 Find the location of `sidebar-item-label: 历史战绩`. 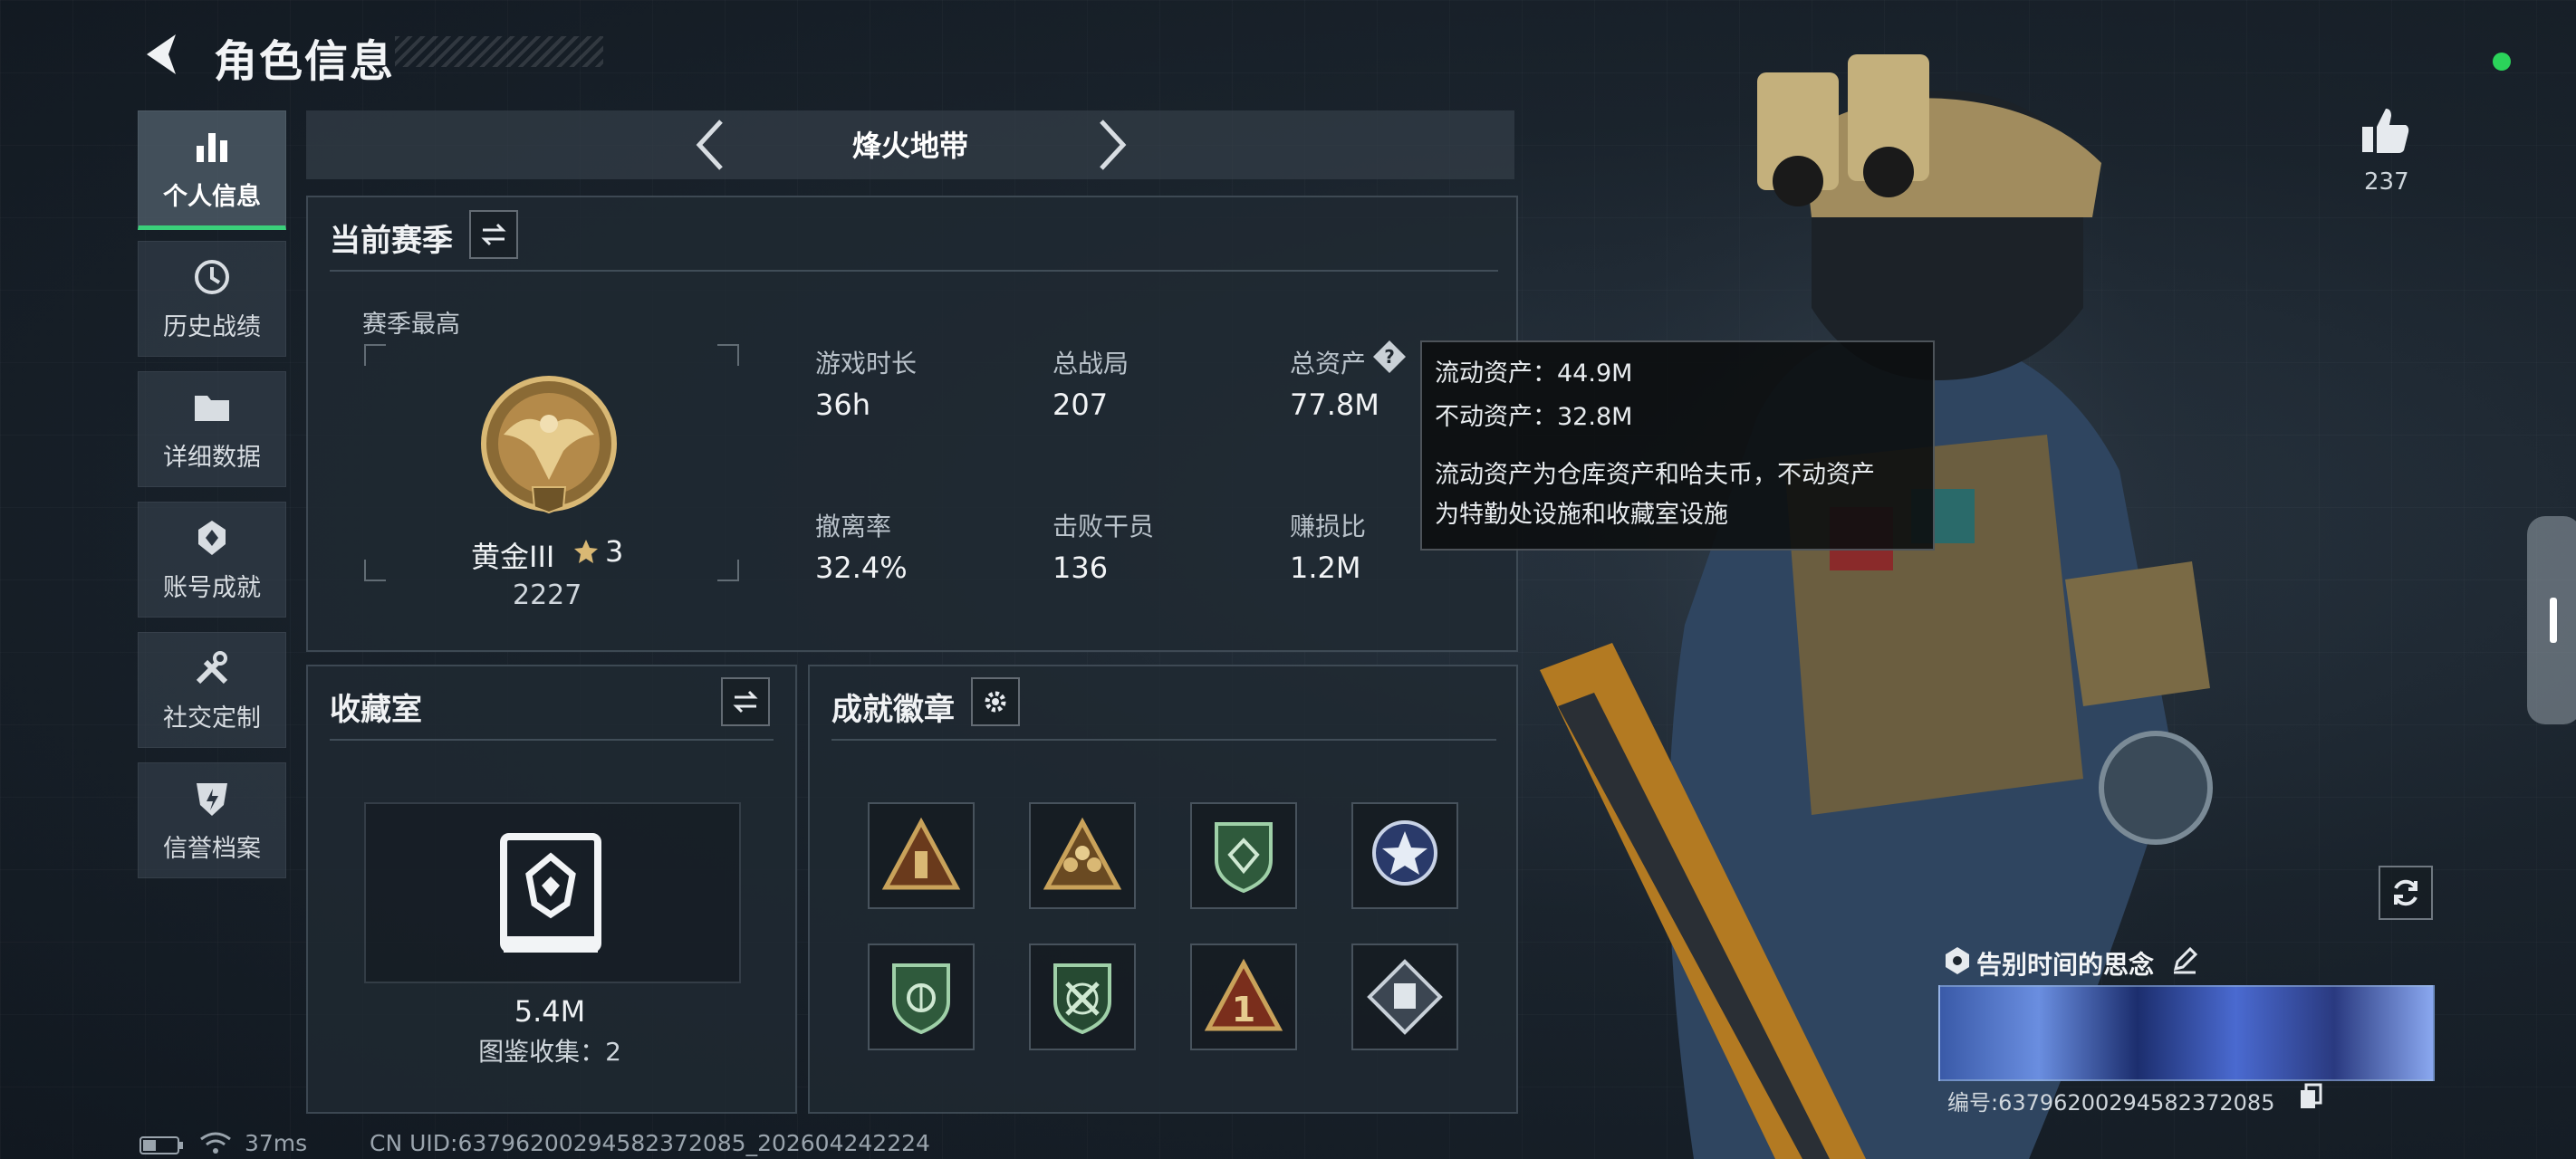

sidebar-item-label: 历史战绩 is located at coordinates (212, 327).